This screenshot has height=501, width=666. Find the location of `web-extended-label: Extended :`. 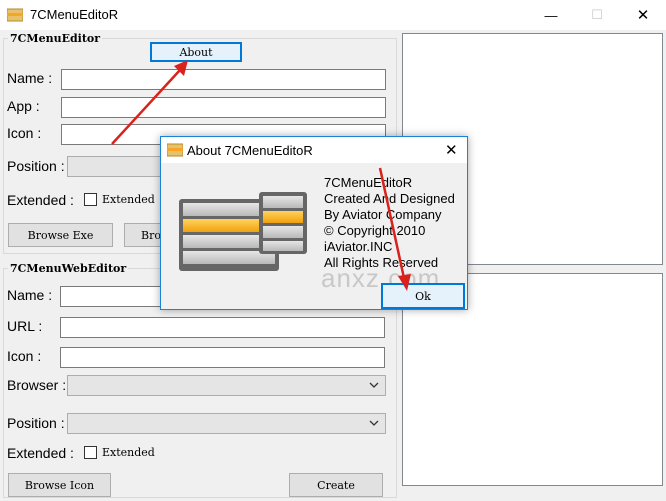

web-extended-label: Extended : is located at coordinates (40, 453).